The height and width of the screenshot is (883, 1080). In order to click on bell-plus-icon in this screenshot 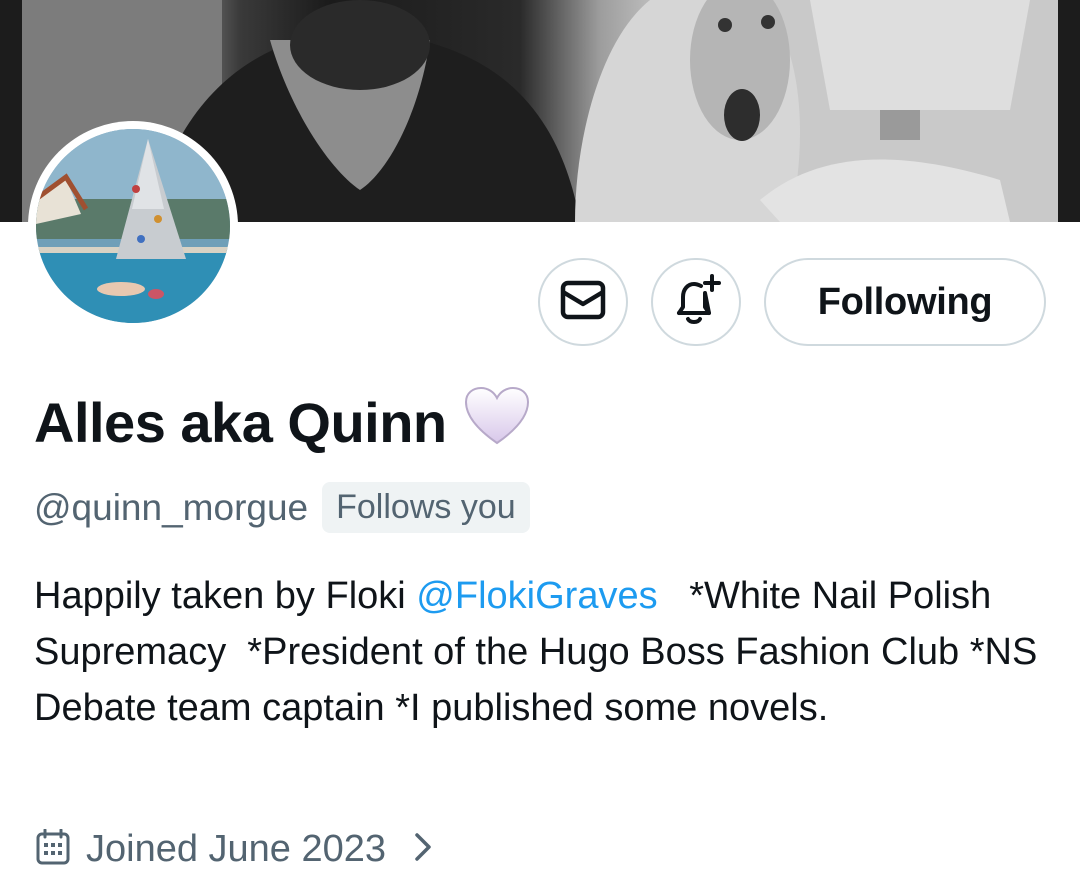, I will do `click(696, 302)`.